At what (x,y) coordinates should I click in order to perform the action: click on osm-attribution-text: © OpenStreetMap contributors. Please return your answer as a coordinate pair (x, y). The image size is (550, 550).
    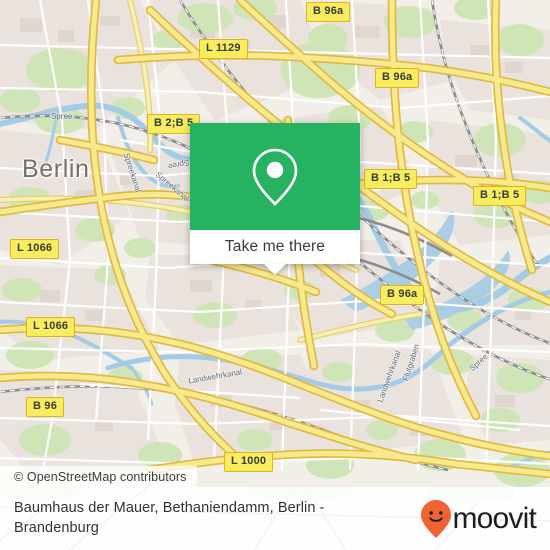
    Looking at the image, I should click on (100, 476).